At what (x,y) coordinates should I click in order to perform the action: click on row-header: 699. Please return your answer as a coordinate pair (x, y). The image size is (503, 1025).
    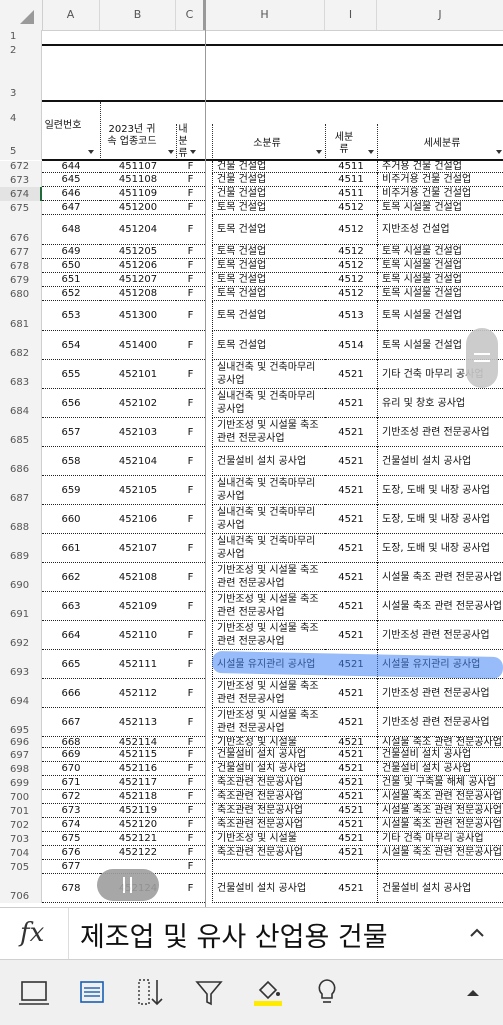
    Looking at the image, I should click on (21, 783).